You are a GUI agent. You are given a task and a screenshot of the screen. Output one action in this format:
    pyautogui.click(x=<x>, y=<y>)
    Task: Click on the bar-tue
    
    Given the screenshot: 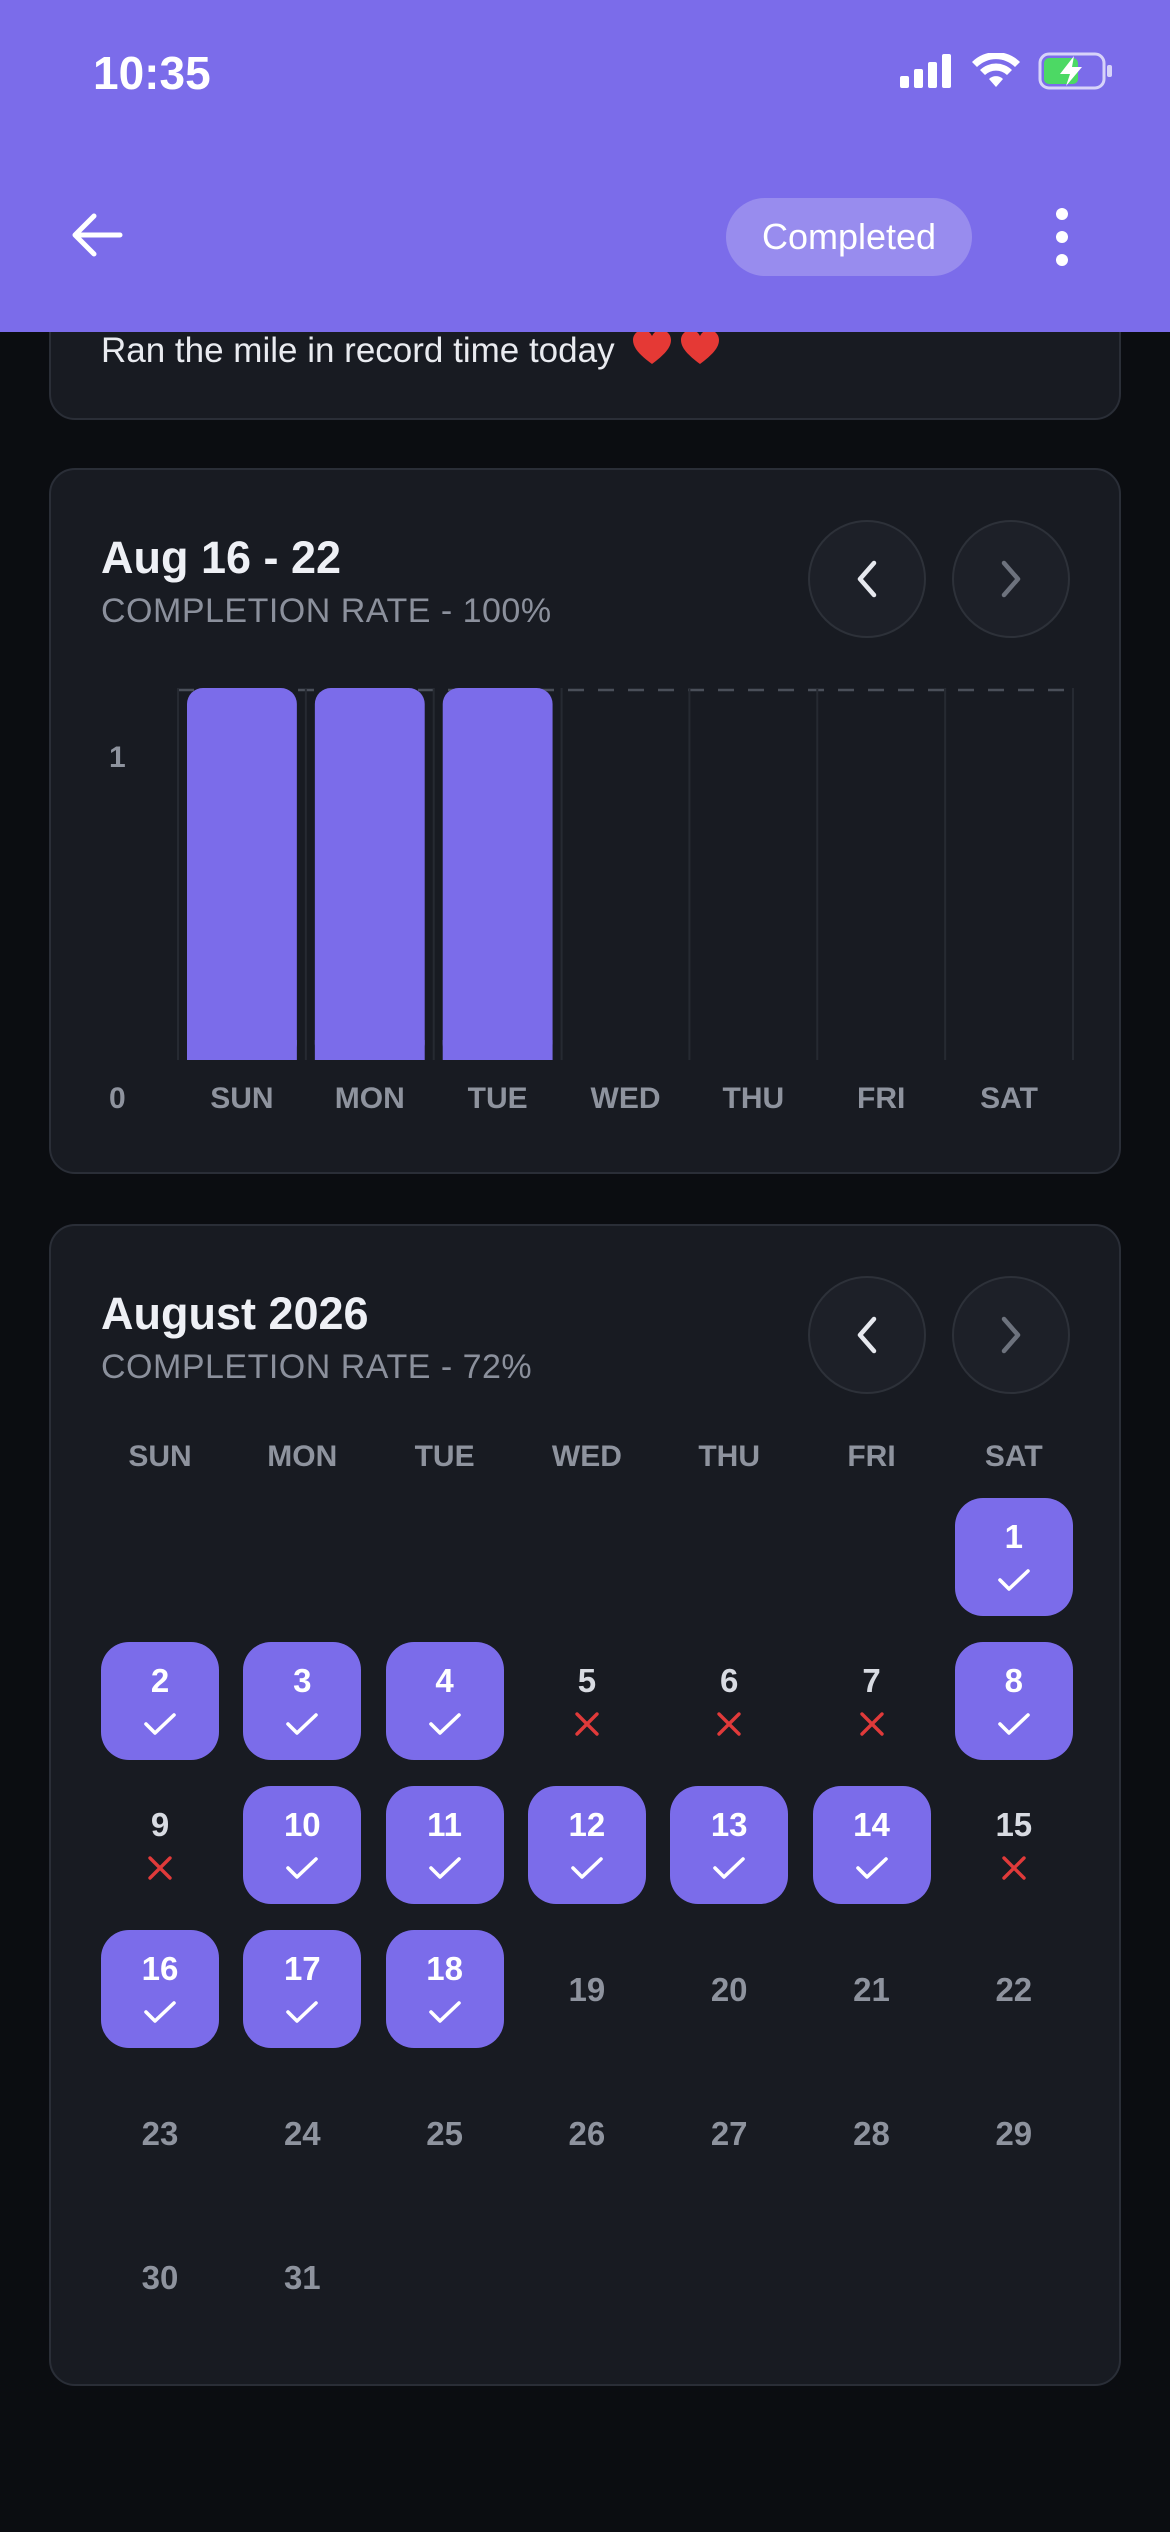 What is the action you would take?
    pyautogui.click(x=497, y=874)
    